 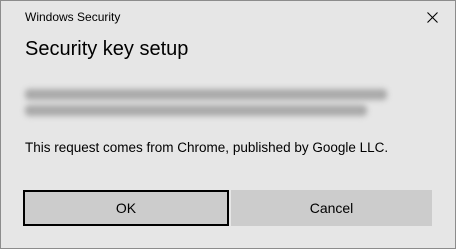 What do you see at coordinates (228, 17) in the screenshot?
I see `title-bar: Windows Security` at bounding box center [228, 17].